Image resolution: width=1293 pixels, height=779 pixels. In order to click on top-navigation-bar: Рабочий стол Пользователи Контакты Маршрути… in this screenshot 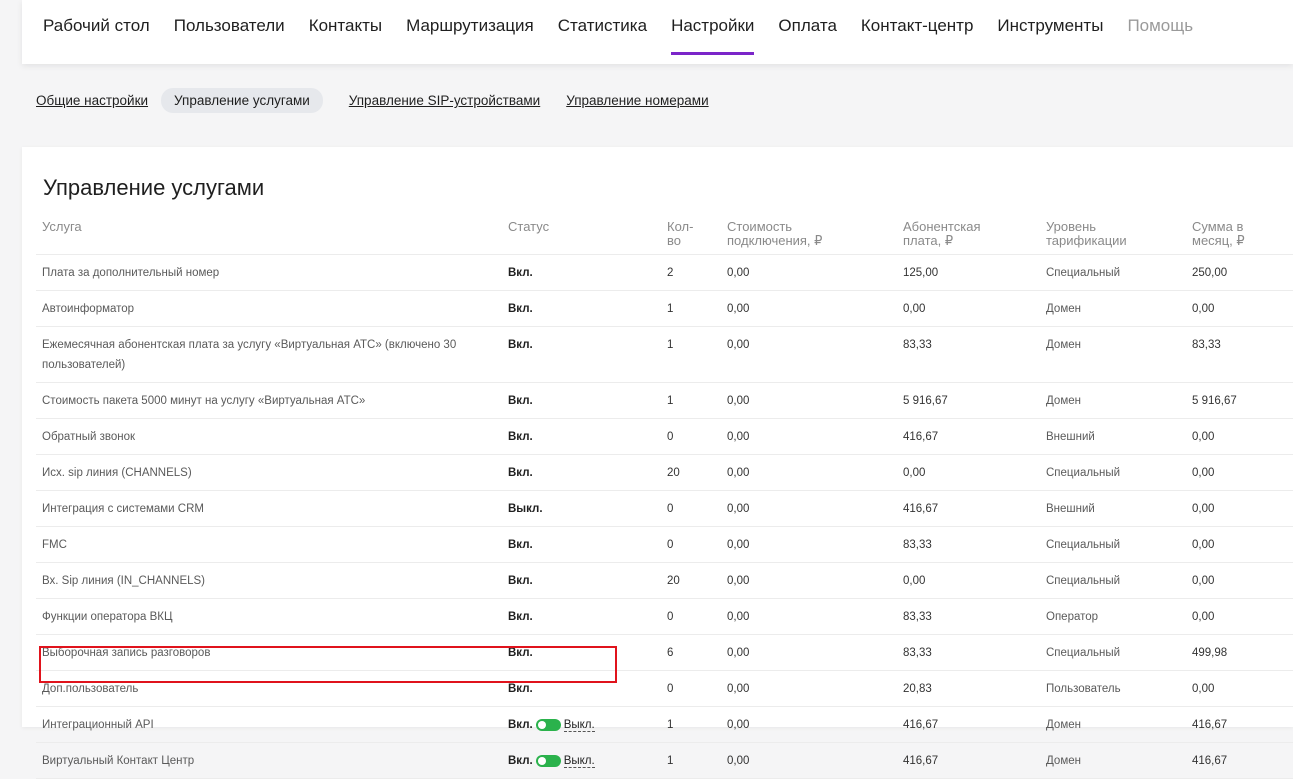, I will do `click(657, 32)`.